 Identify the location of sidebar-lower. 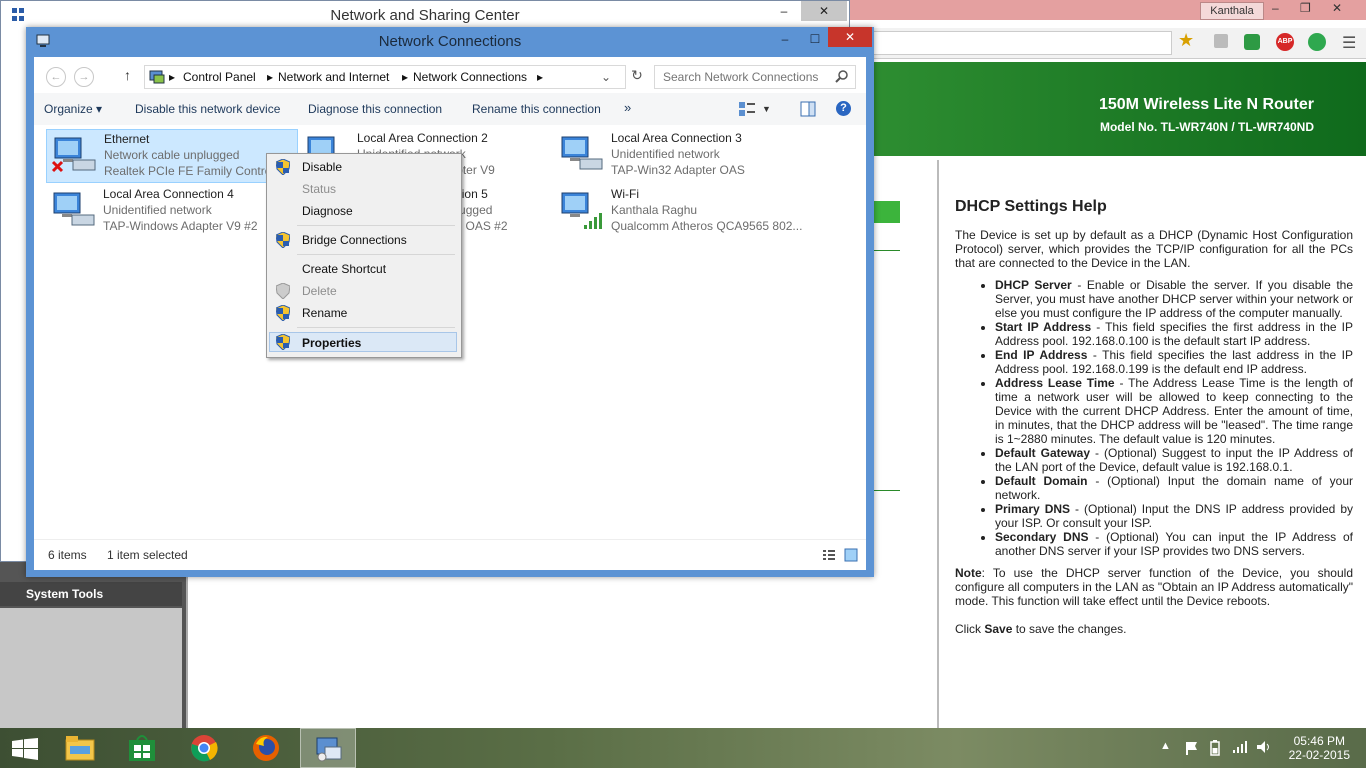
(91, 668).